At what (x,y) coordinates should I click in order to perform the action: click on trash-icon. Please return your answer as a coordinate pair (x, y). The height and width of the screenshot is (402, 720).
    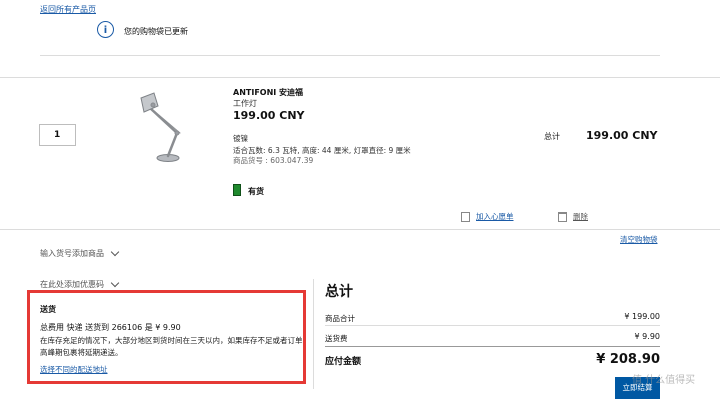
    Looking at the image, I should click on (562, 216).